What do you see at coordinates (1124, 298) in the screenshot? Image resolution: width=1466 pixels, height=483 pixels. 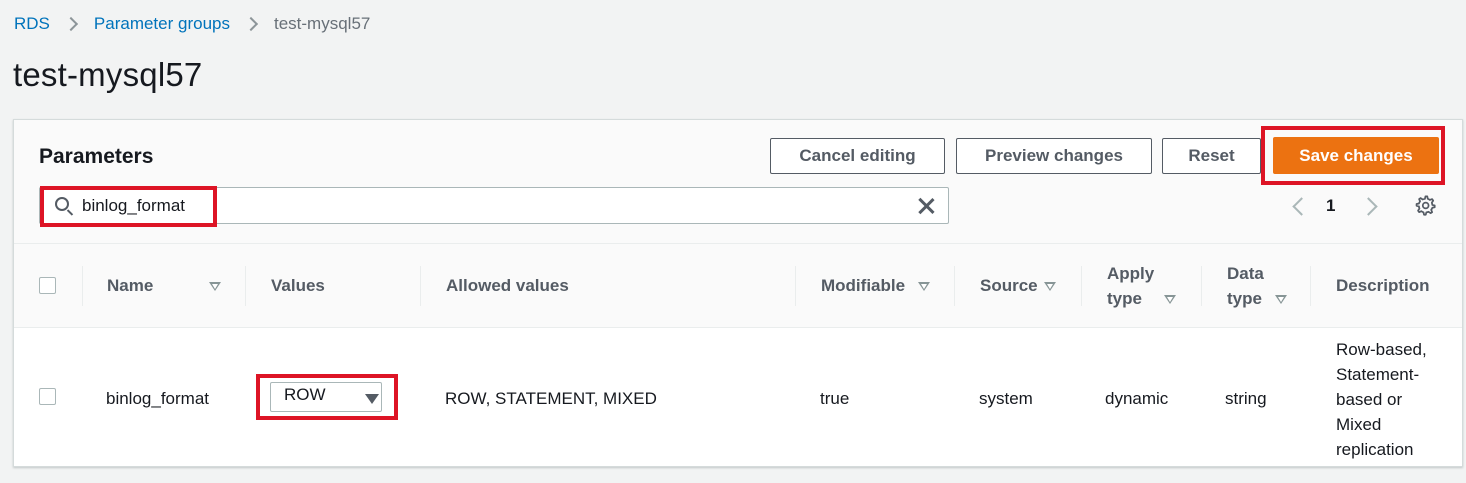 I see `column-header-apply-type-line2: type` at bounding box center [1124, 298].